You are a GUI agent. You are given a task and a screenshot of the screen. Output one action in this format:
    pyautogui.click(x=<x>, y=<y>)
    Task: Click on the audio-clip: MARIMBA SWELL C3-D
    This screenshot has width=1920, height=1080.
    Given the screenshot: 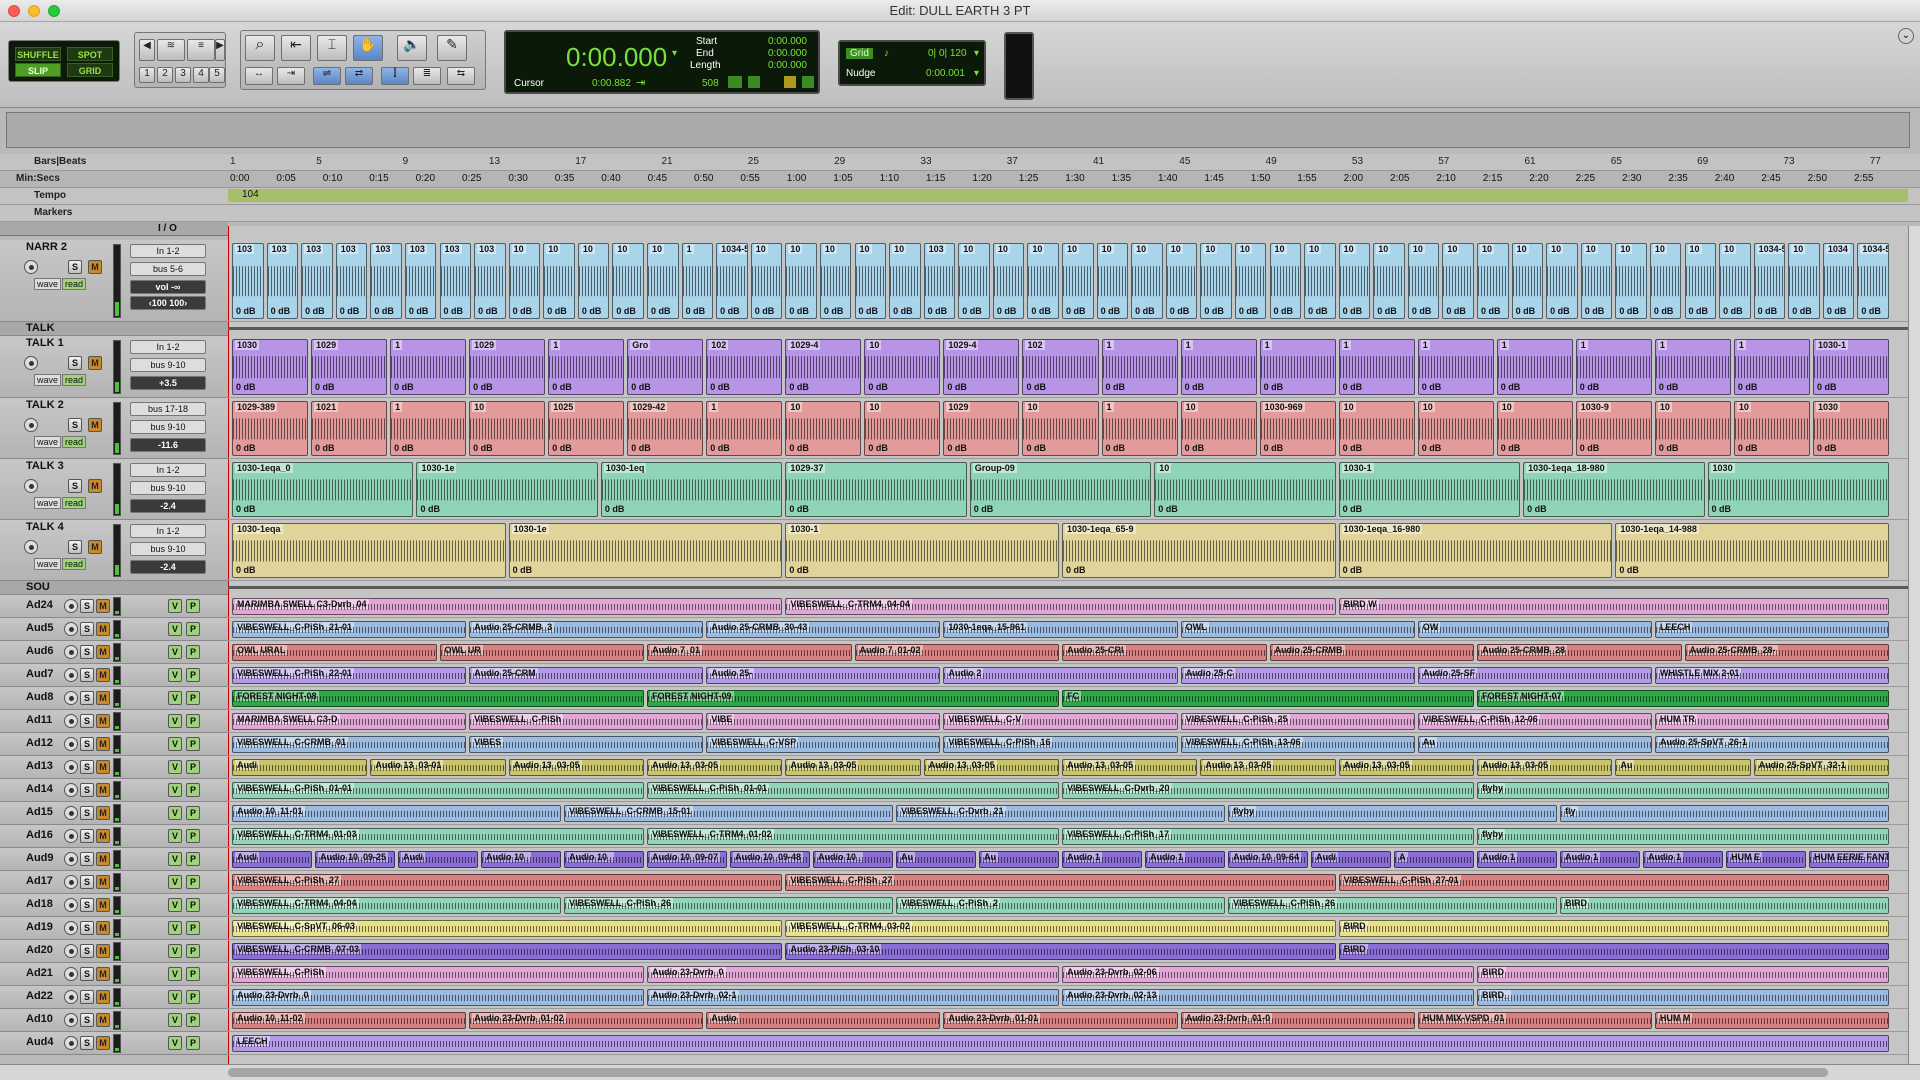 What is the action you would take?
    pyautogui.click(x=349, y=721)
    